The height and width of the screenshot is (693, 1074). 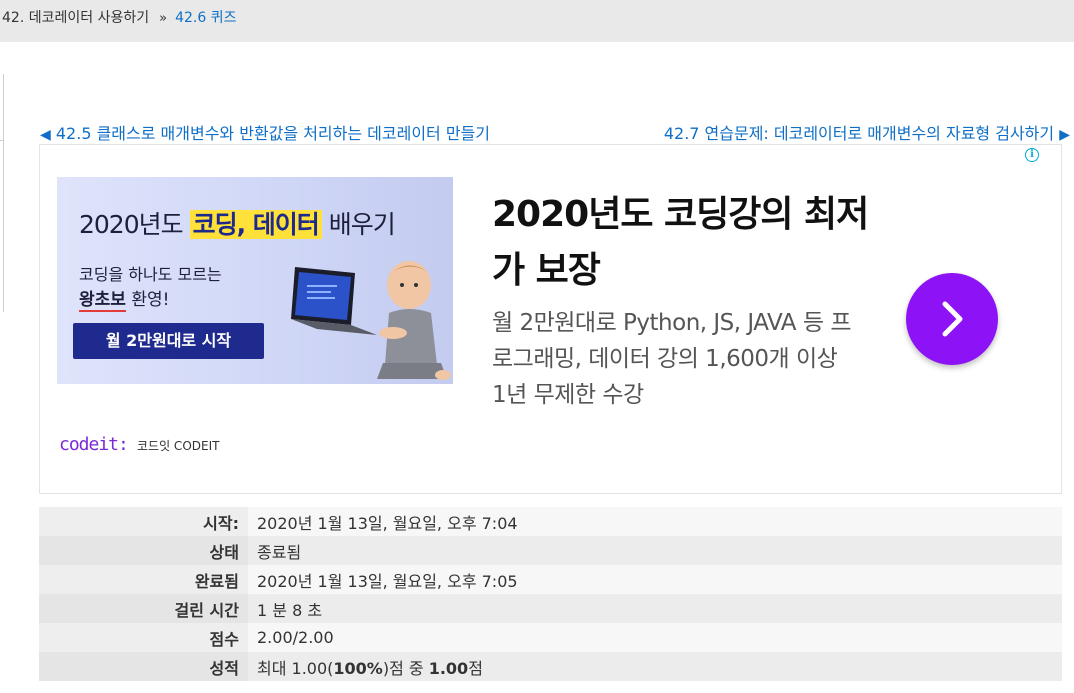 What do you see at coordinates (1064, 135) in the screenshot?
I see `next-arrow-icon: ▶` at bounding box center [1064, 135].